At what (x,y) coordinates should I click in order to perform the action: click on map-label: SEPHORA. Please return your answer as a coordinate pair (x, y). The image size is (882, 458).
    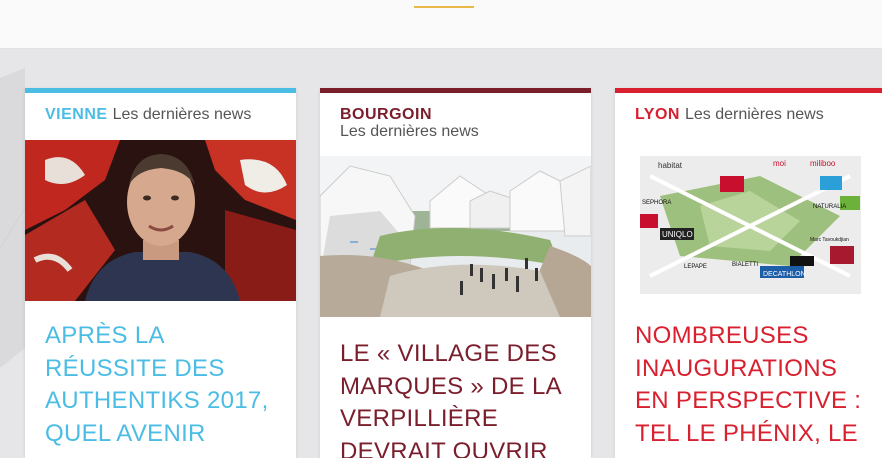
    Looking at the image, I should click on (656, 203).